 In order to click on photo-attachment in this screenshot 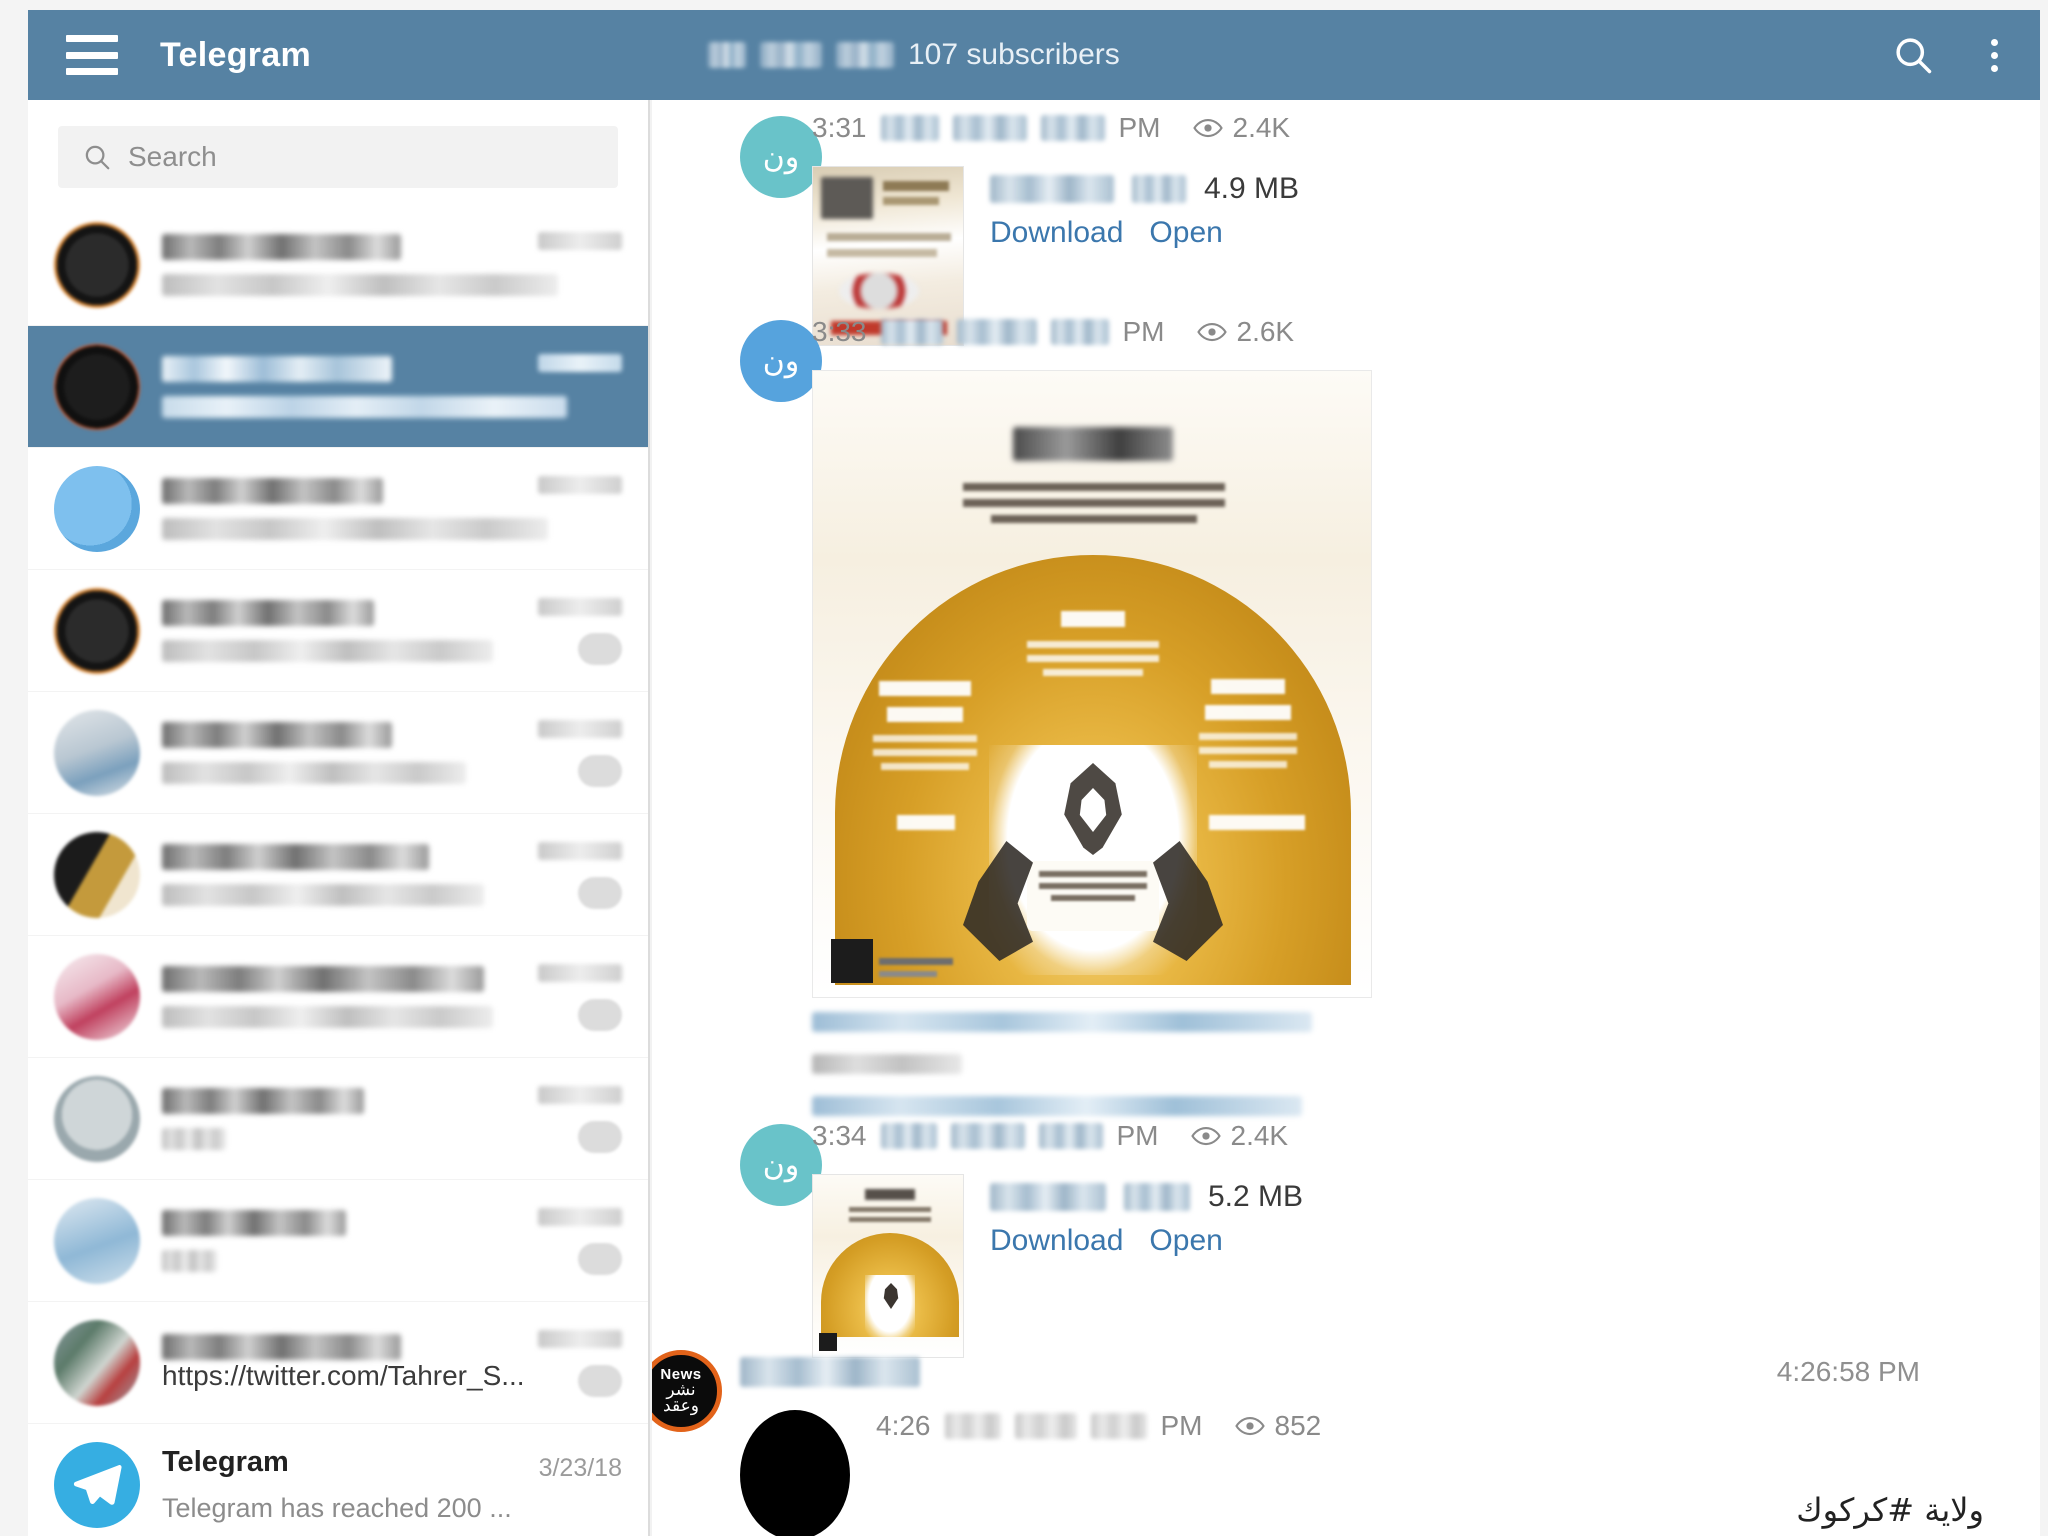, I will do `click(1092, 684)`.